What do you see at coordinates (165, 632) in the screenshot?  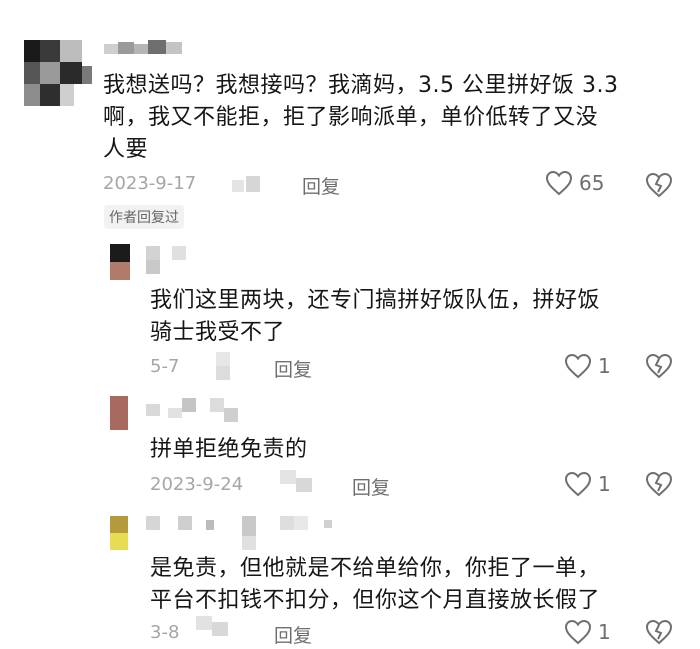 I see `reply-date: 3-8` at bounding box center [165, 632].